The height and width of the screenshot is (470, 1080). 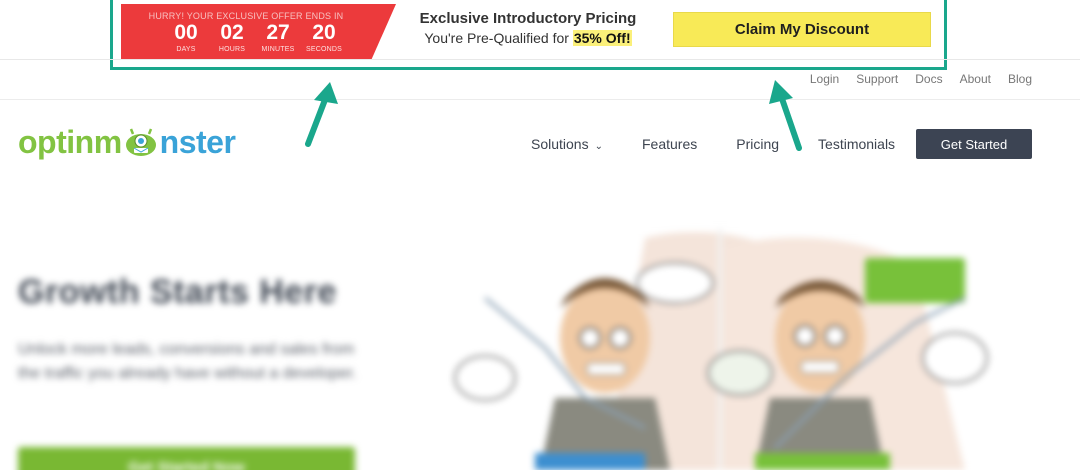 What do you see at coordinates (824, 79) in the screenshot?
I see `login-link: Login` at bounding box center [824, 79].